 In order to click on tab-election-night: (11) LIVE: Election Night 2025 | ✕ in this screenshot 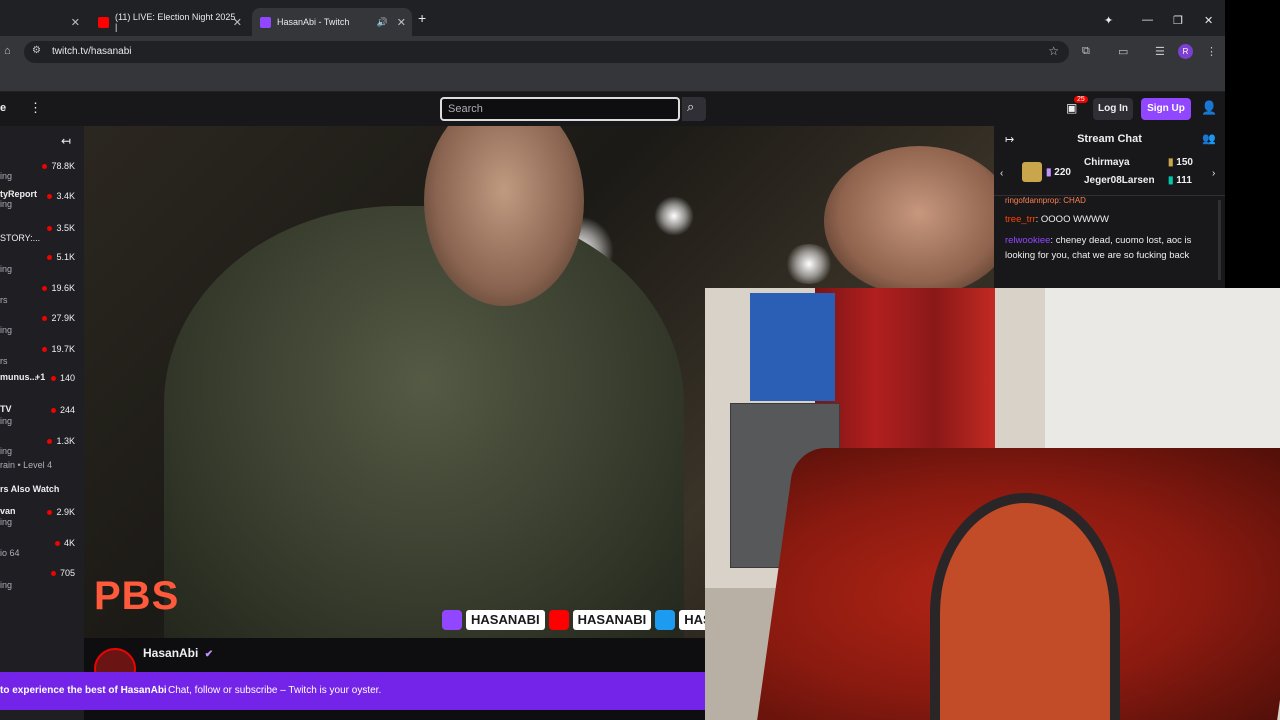, I will do `click(169, 22)`.